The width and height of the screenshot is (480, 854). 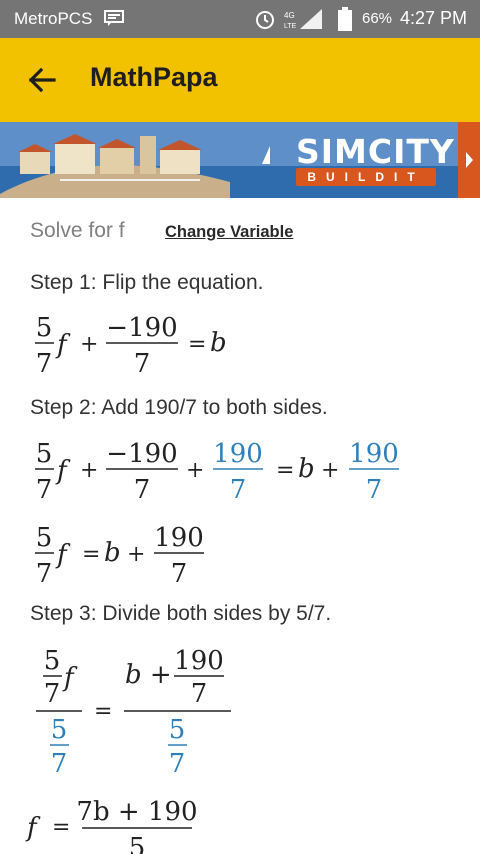 I want to click on equation-final: f = 7b + 190 5, so click(x=111, y=825).